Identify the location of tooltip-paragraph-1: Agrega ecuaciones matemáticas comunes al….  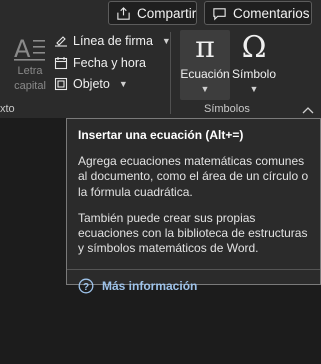
(193, 176).